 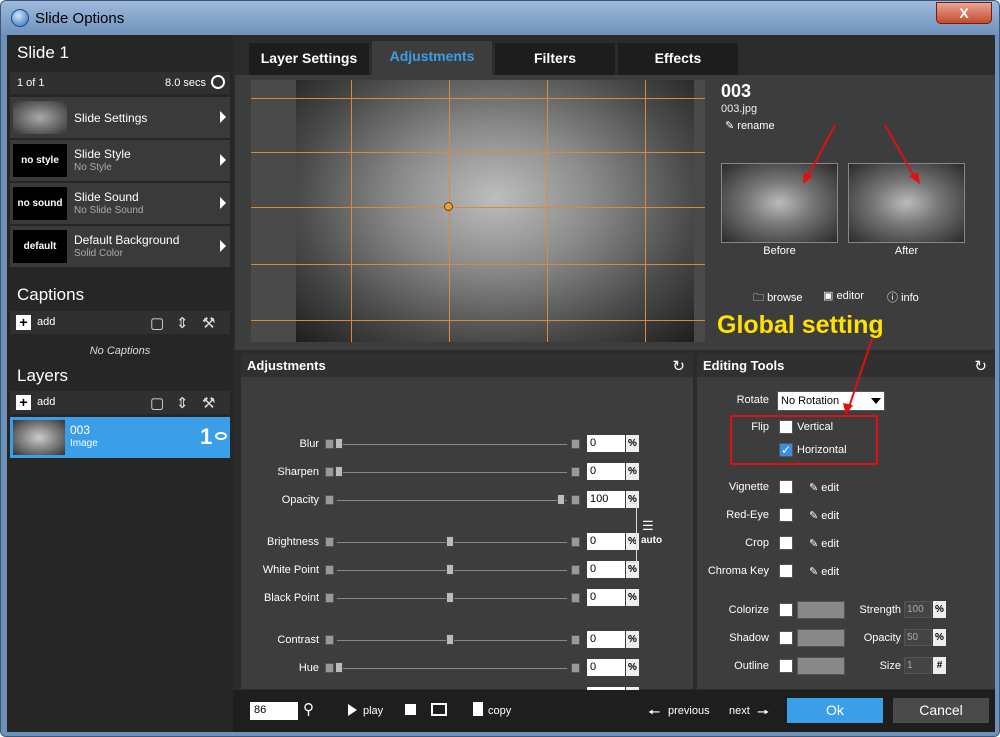 I want to click on flip-horizontal-checkbox: ✓, so click(x=786, y=450).